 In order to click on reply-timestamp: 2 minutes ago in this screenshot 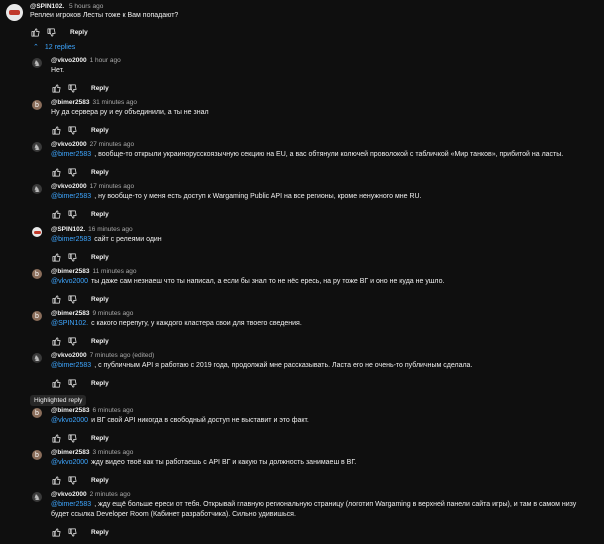, I will do `click(110, 494)`.